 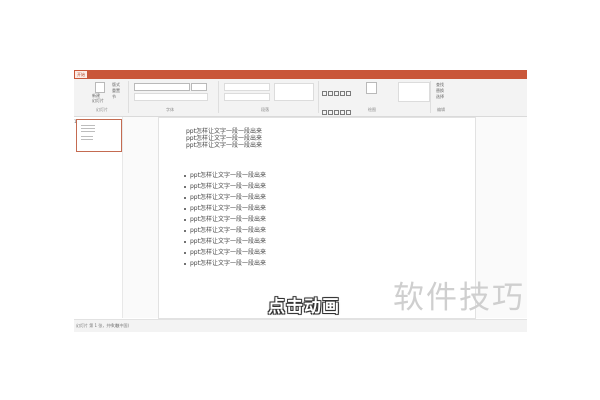 What do you see at coordinates (300, 325) in the screenshot?
I see `status-bar: 幻灯片 第 1 张，共 1 张 中文(中国)` at bounding box center [300, 325].